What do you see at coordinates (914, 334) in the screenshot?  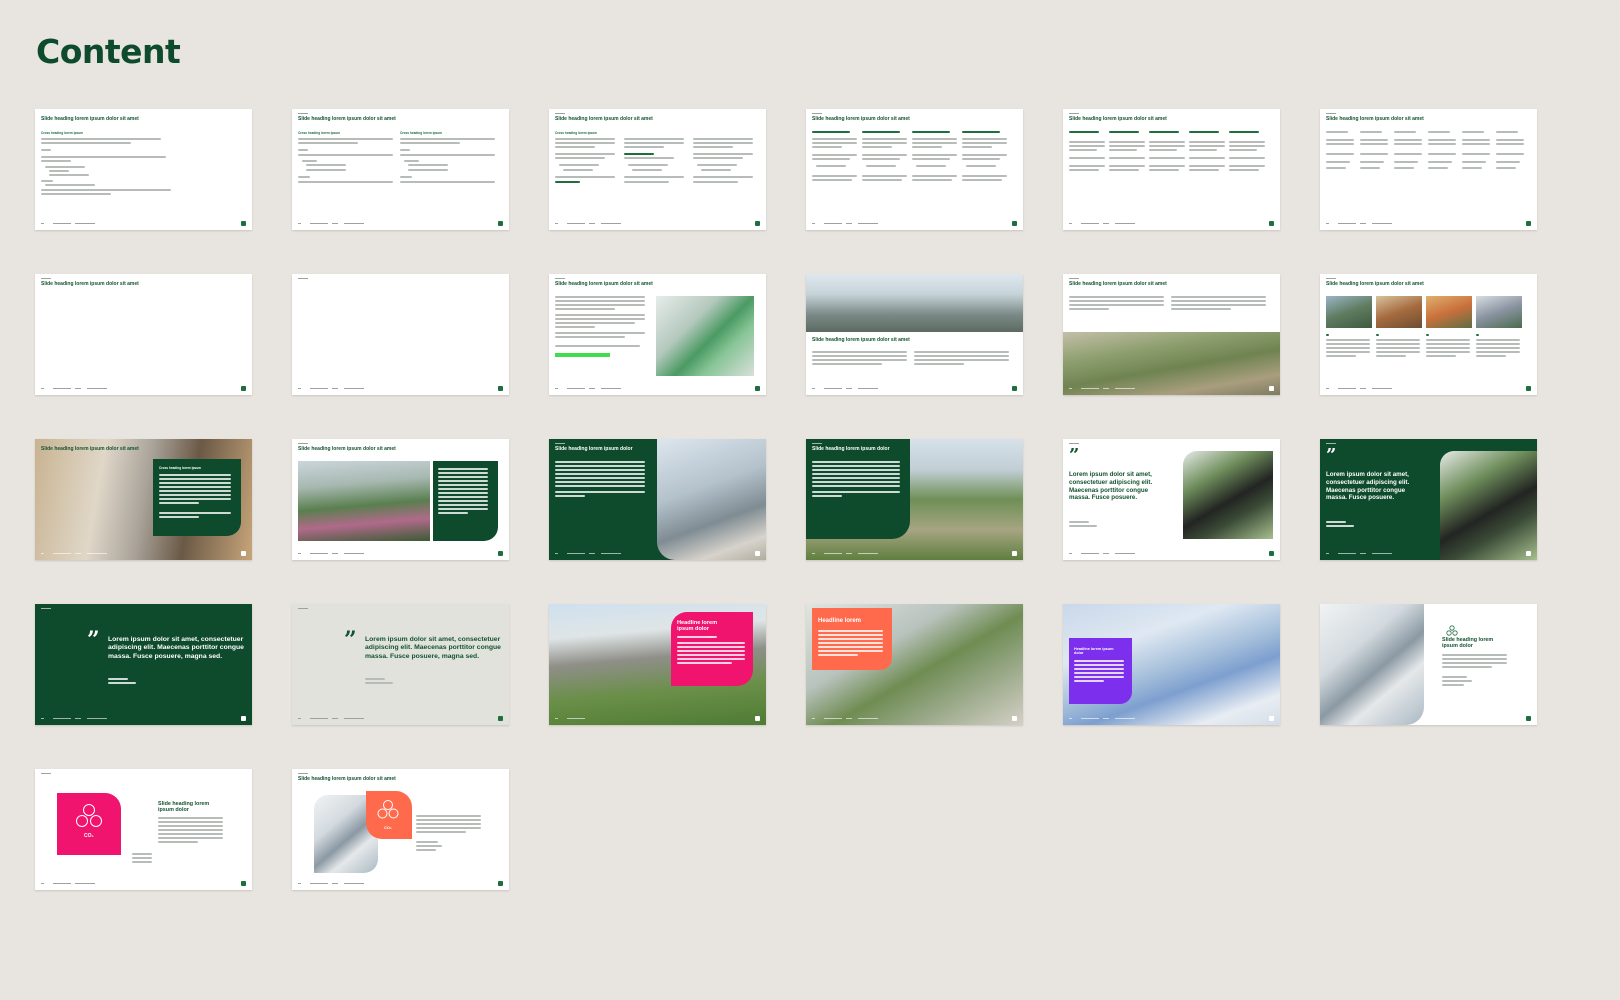 I see `slide-thumbnail-10: Slide heading lorem ipsum dolor sit amet` at bounding box center [914, 334].